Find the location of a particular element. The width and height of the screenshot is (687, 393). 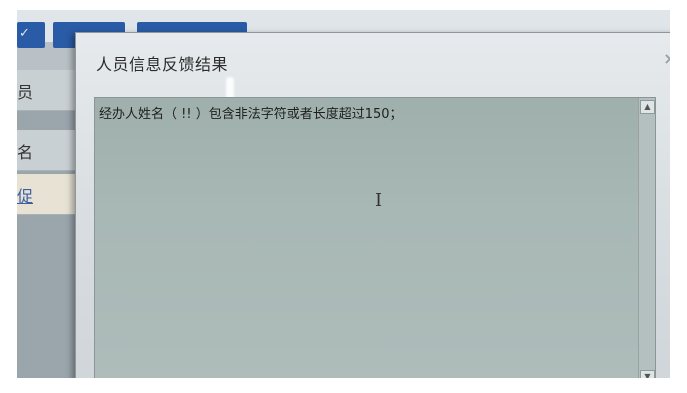

background-side-link-label: 促 is located at coordinates (25, 196).